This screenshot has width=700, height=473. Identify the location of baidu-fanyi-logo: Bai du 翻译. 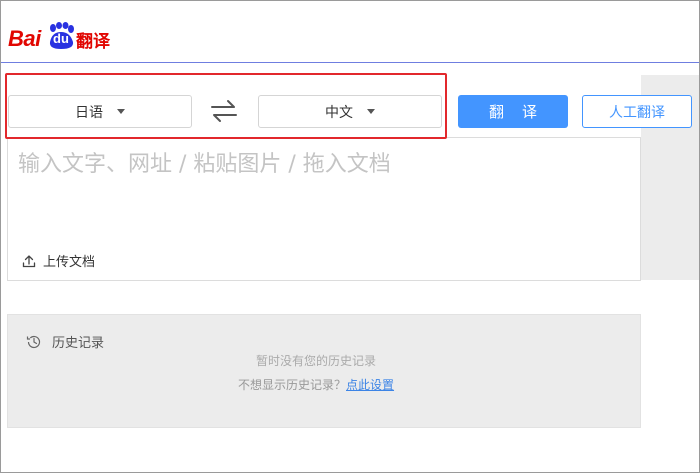
(63, 32).